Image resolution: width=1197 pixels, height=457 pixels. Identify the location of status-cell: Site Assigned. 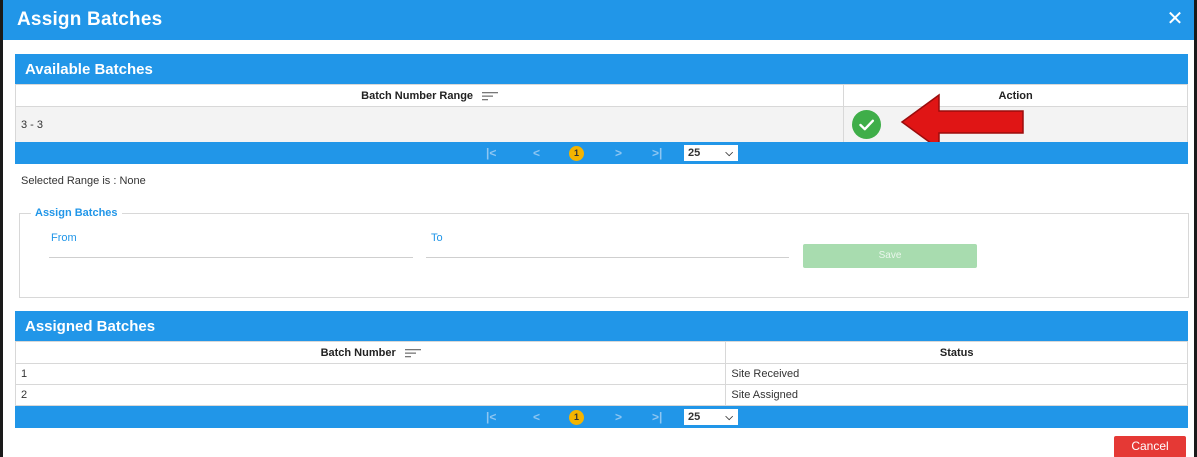
(956, 395).